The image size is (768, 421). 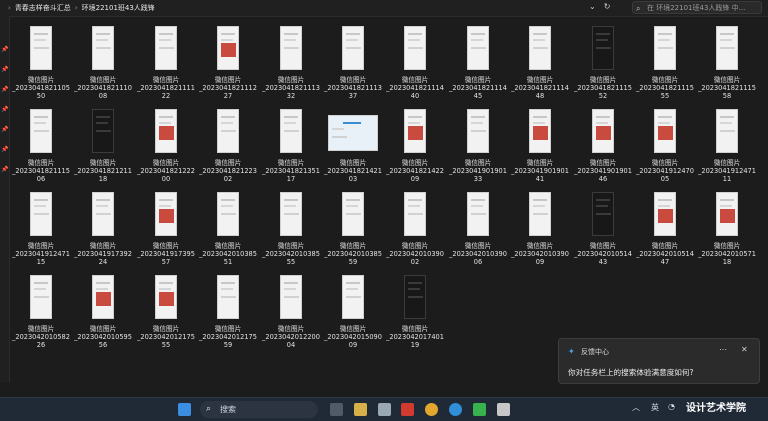 What do you see at coordinates (655, 407) in the screenshot?
I see `input-language: 英` at bounding box center [655, 407].